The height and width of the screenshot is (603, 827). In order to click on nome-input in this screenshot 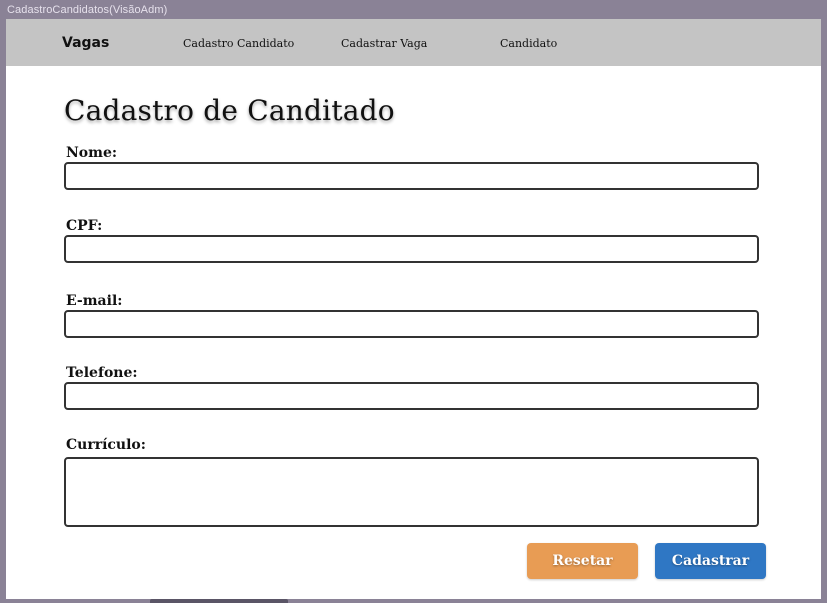, I will do `click(411, 176)`.